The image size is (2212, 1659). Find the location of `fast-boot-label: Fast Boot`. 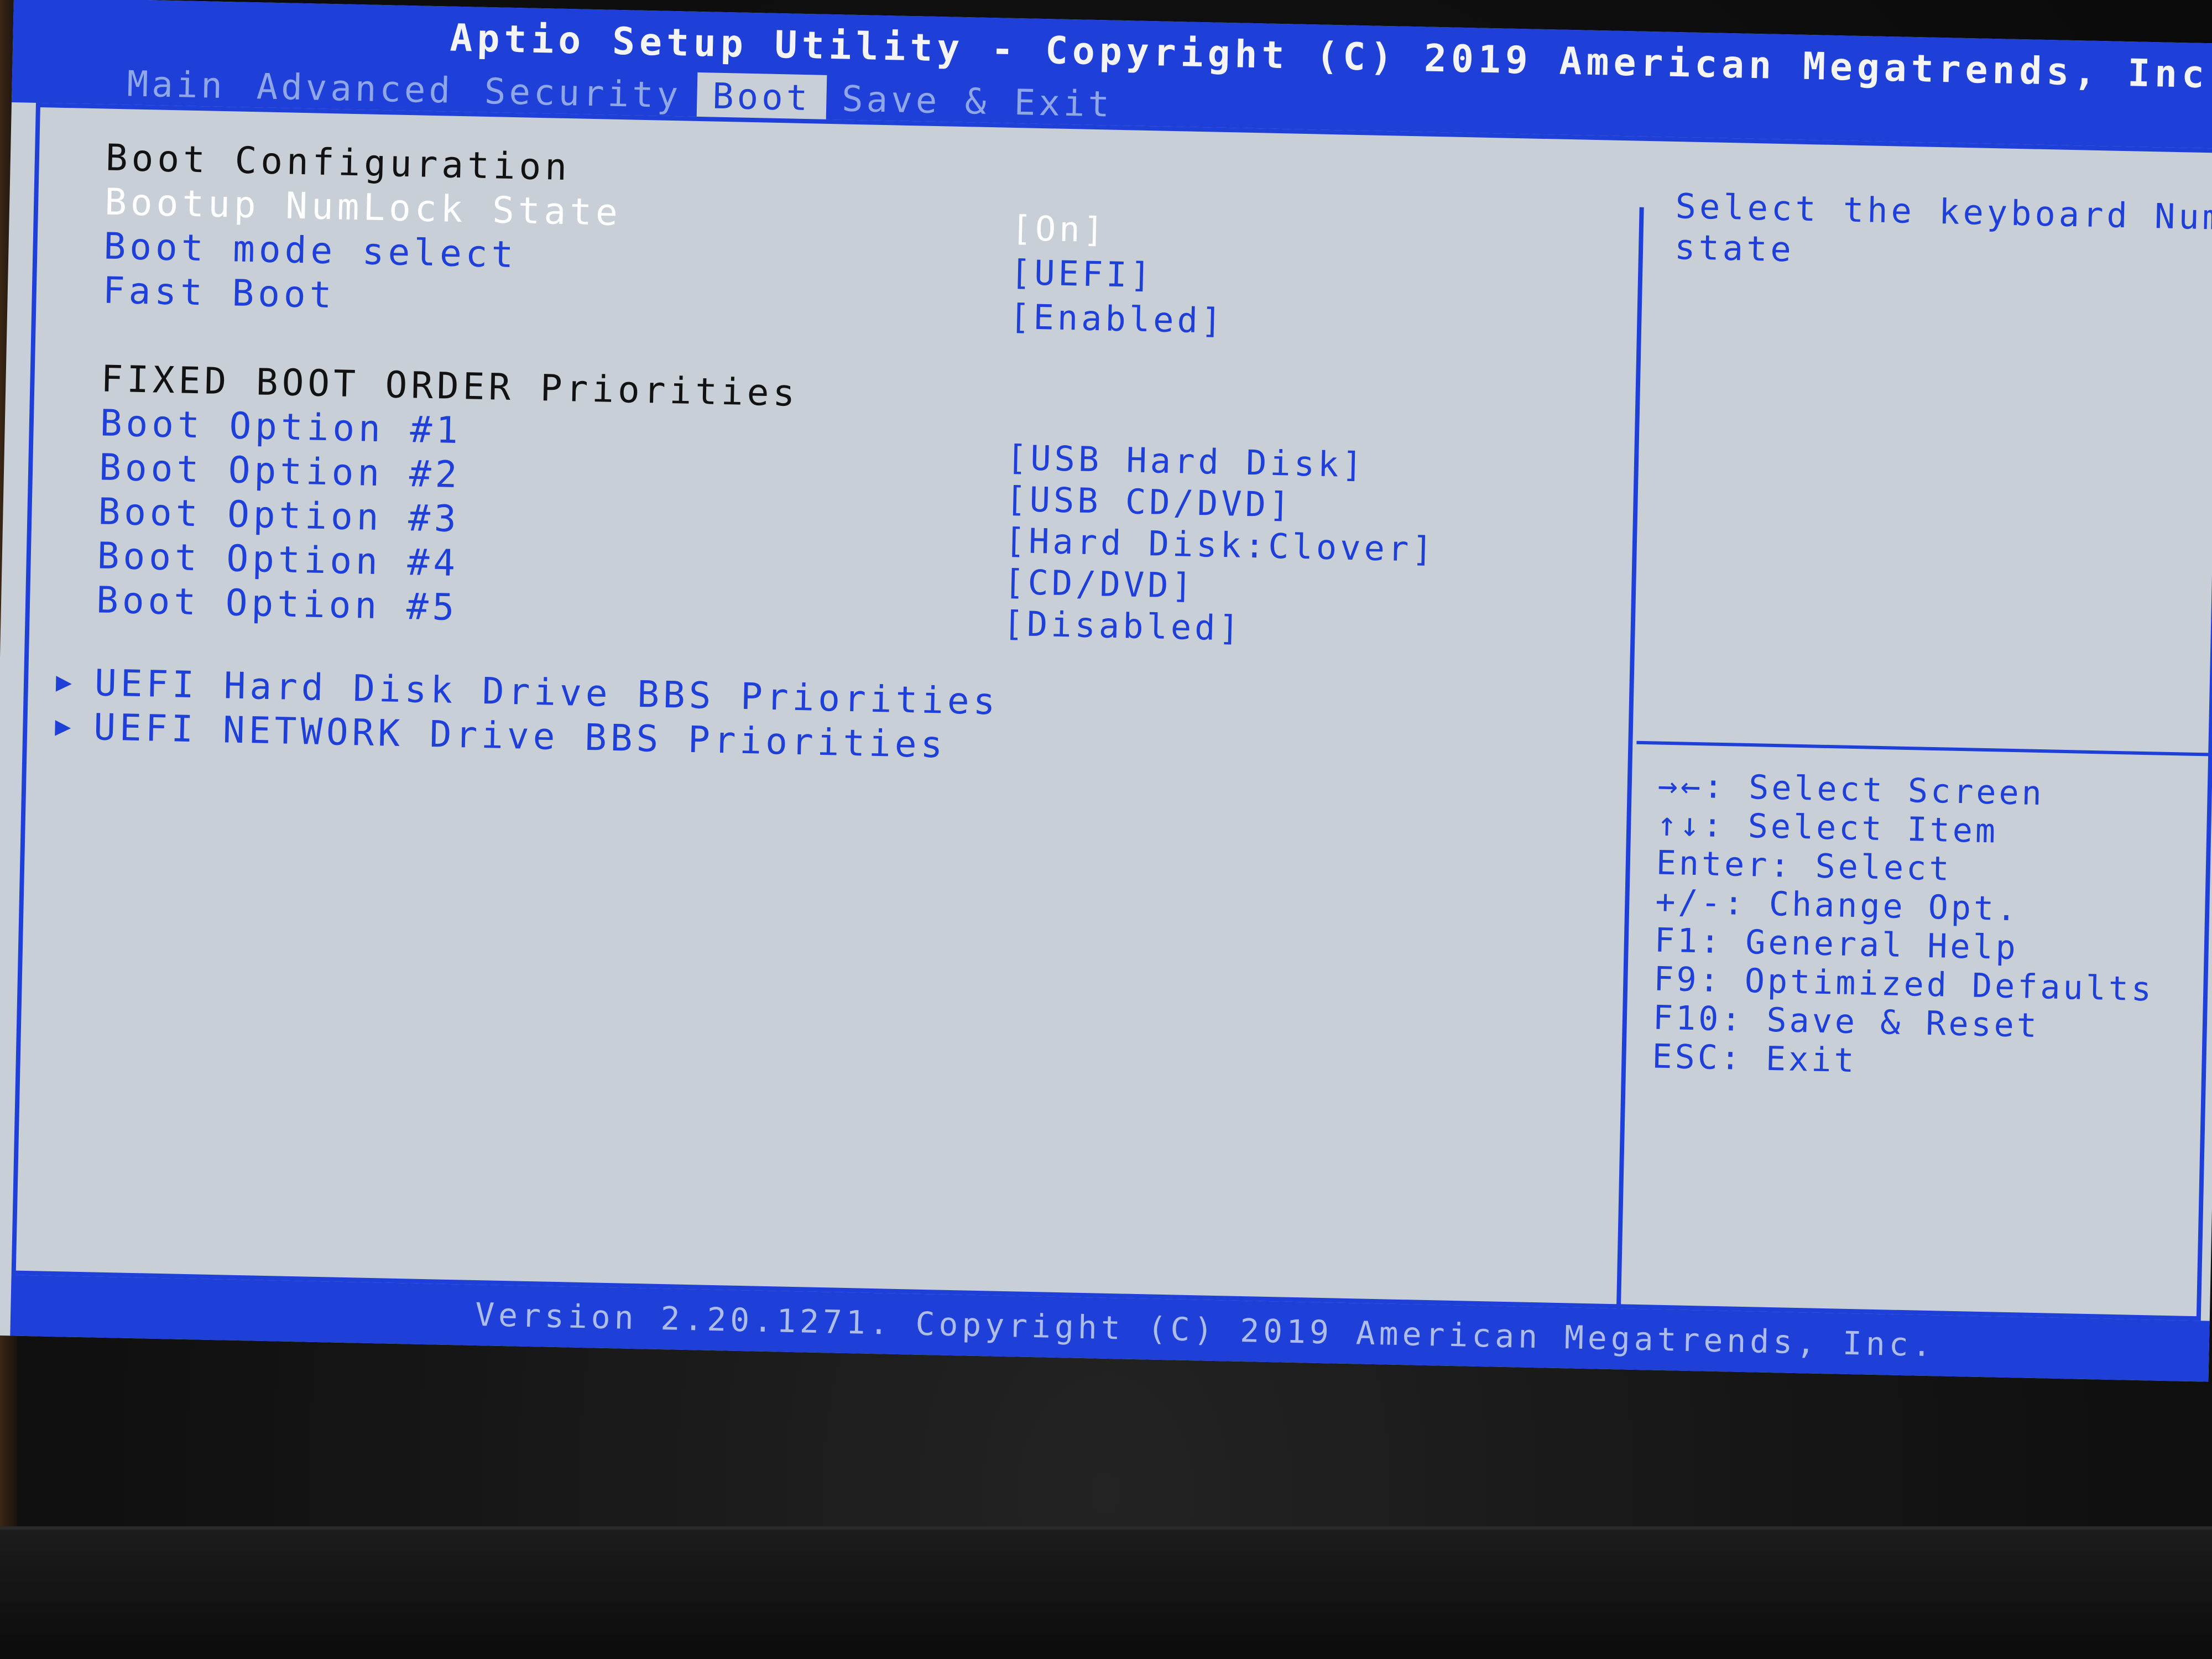

fast-boot-label: Fast Boot is located at coordinates (219, 293).